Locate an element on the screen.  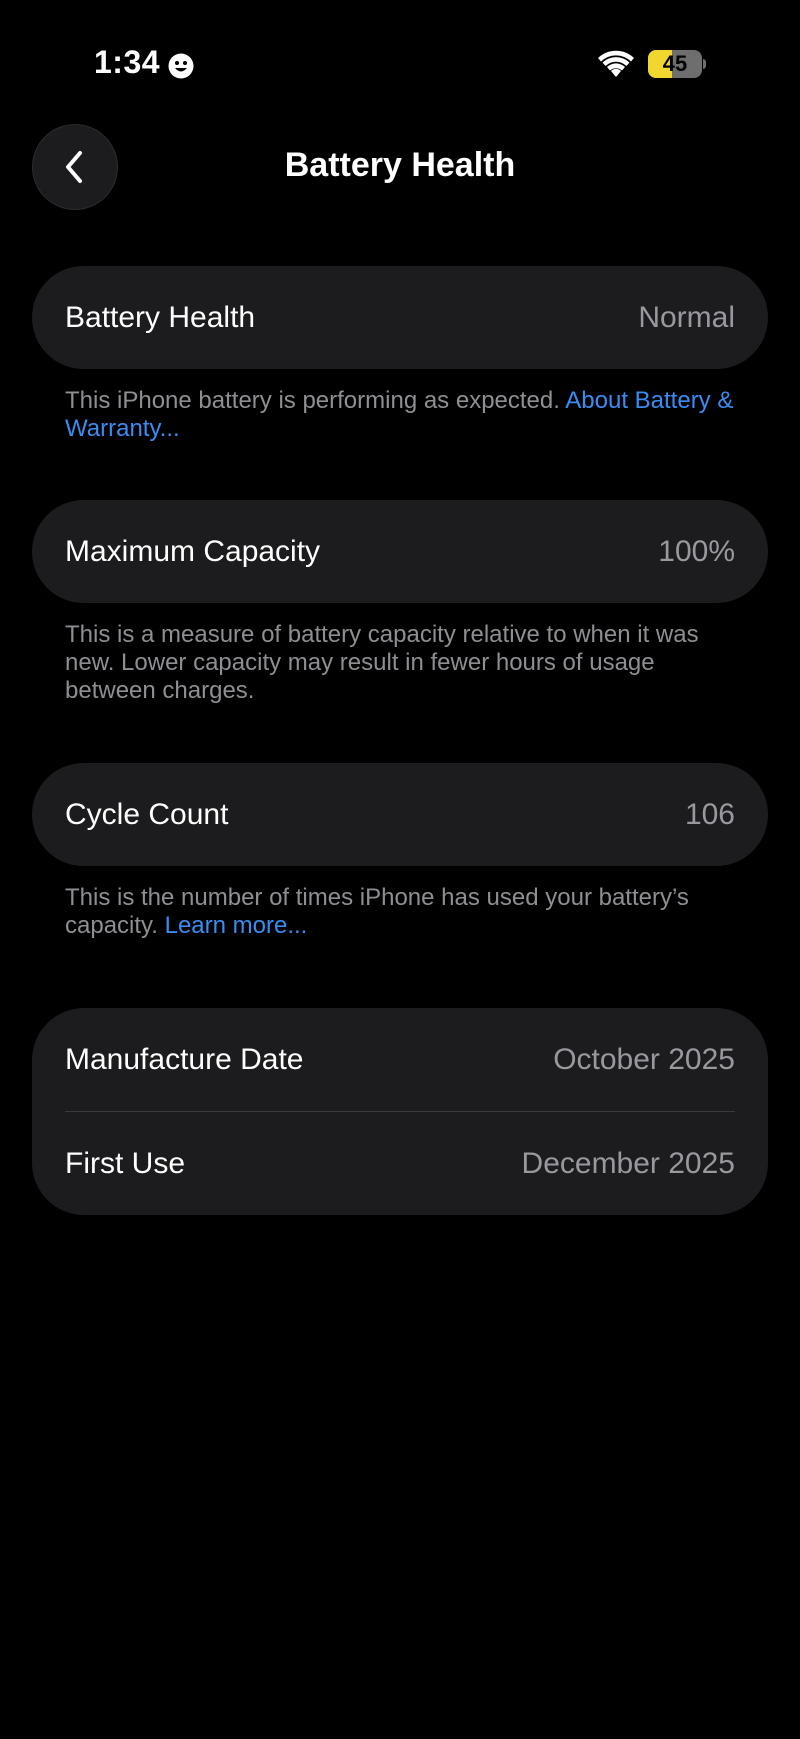
cycle-count-card: Cycle Count 106 is located at coordinates (400, 814).